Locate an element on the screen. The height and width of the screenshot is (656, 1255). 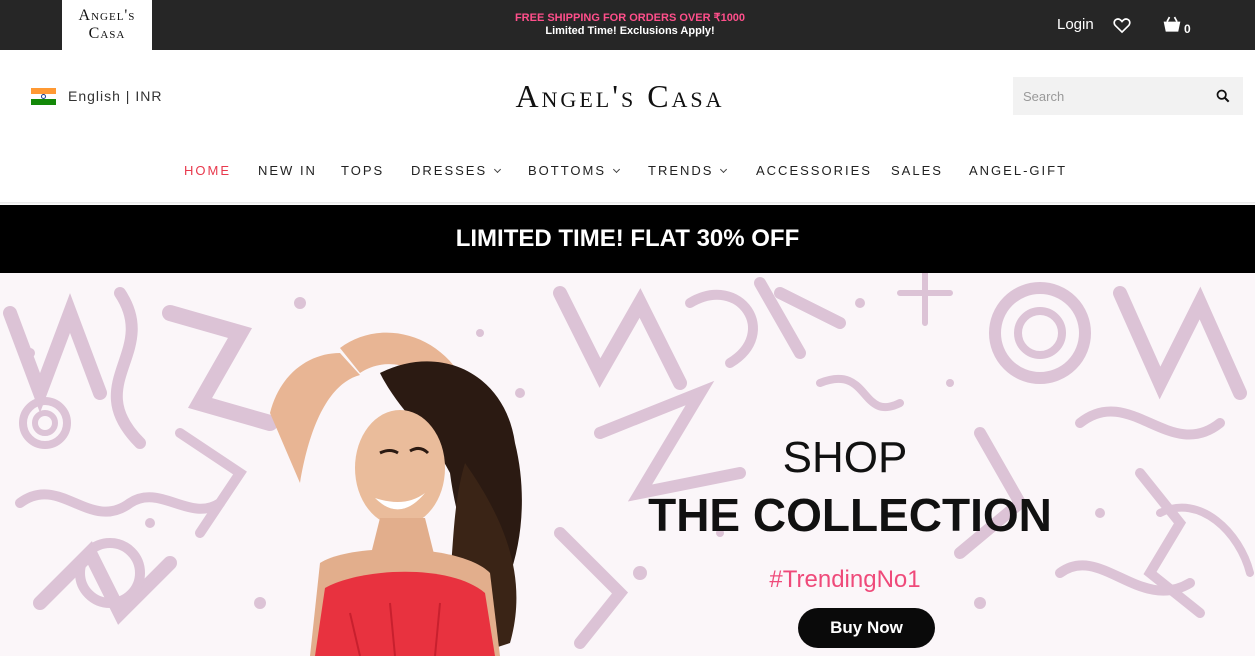
announcement-bar: LIMITED TIME! FLAT 30% OFF is located at coordinates (627, 239).